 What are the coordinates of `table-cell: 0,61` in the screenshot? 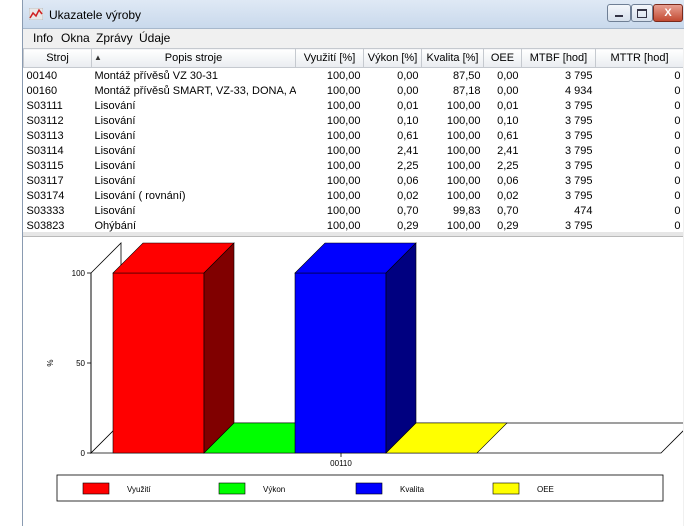 It's located at (408, 135).